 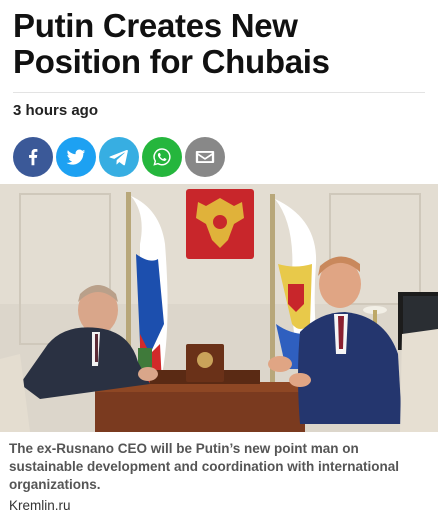 What do you see at coordinates (40, 505) in the screenshot?
I see `photo-credit: Kremlin.ru` at bounding box center [40, 505].